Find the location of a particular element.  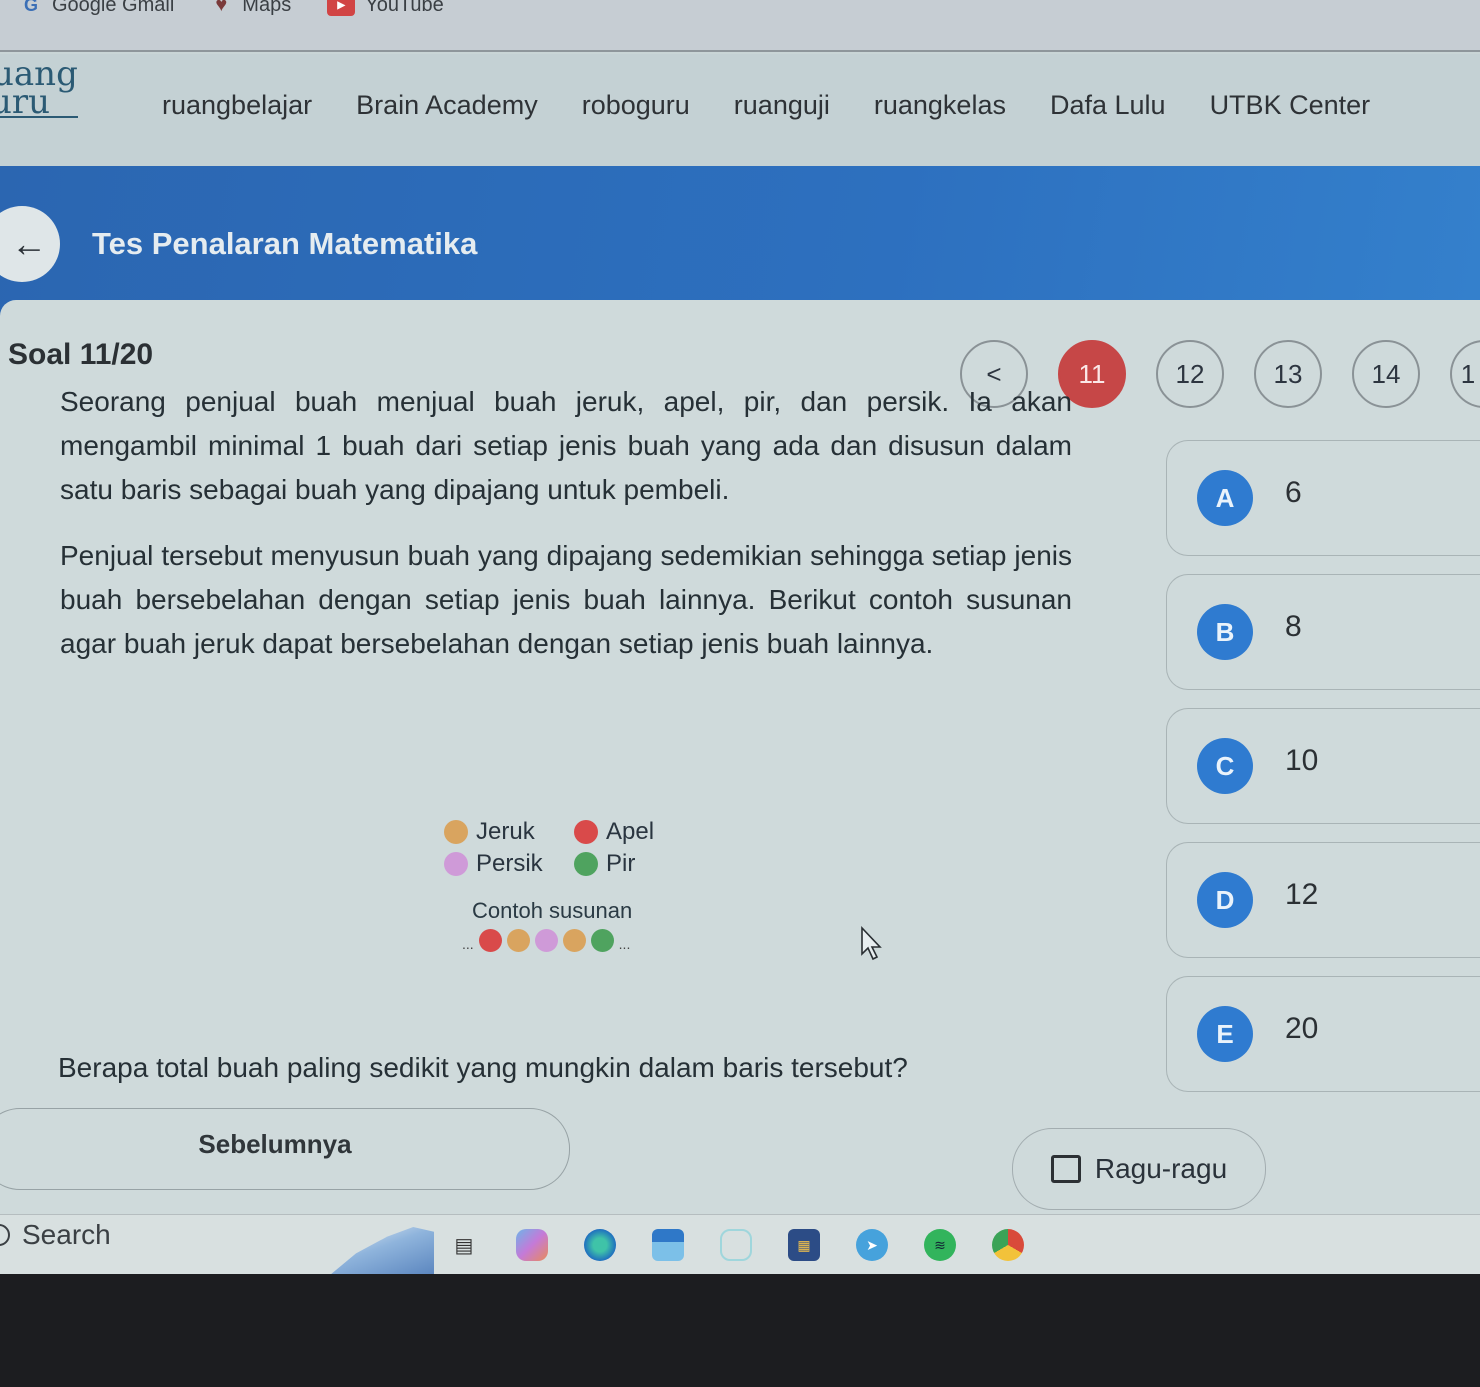

legend-item-jeruk: Jeruk is located at coordinates (509, 832).